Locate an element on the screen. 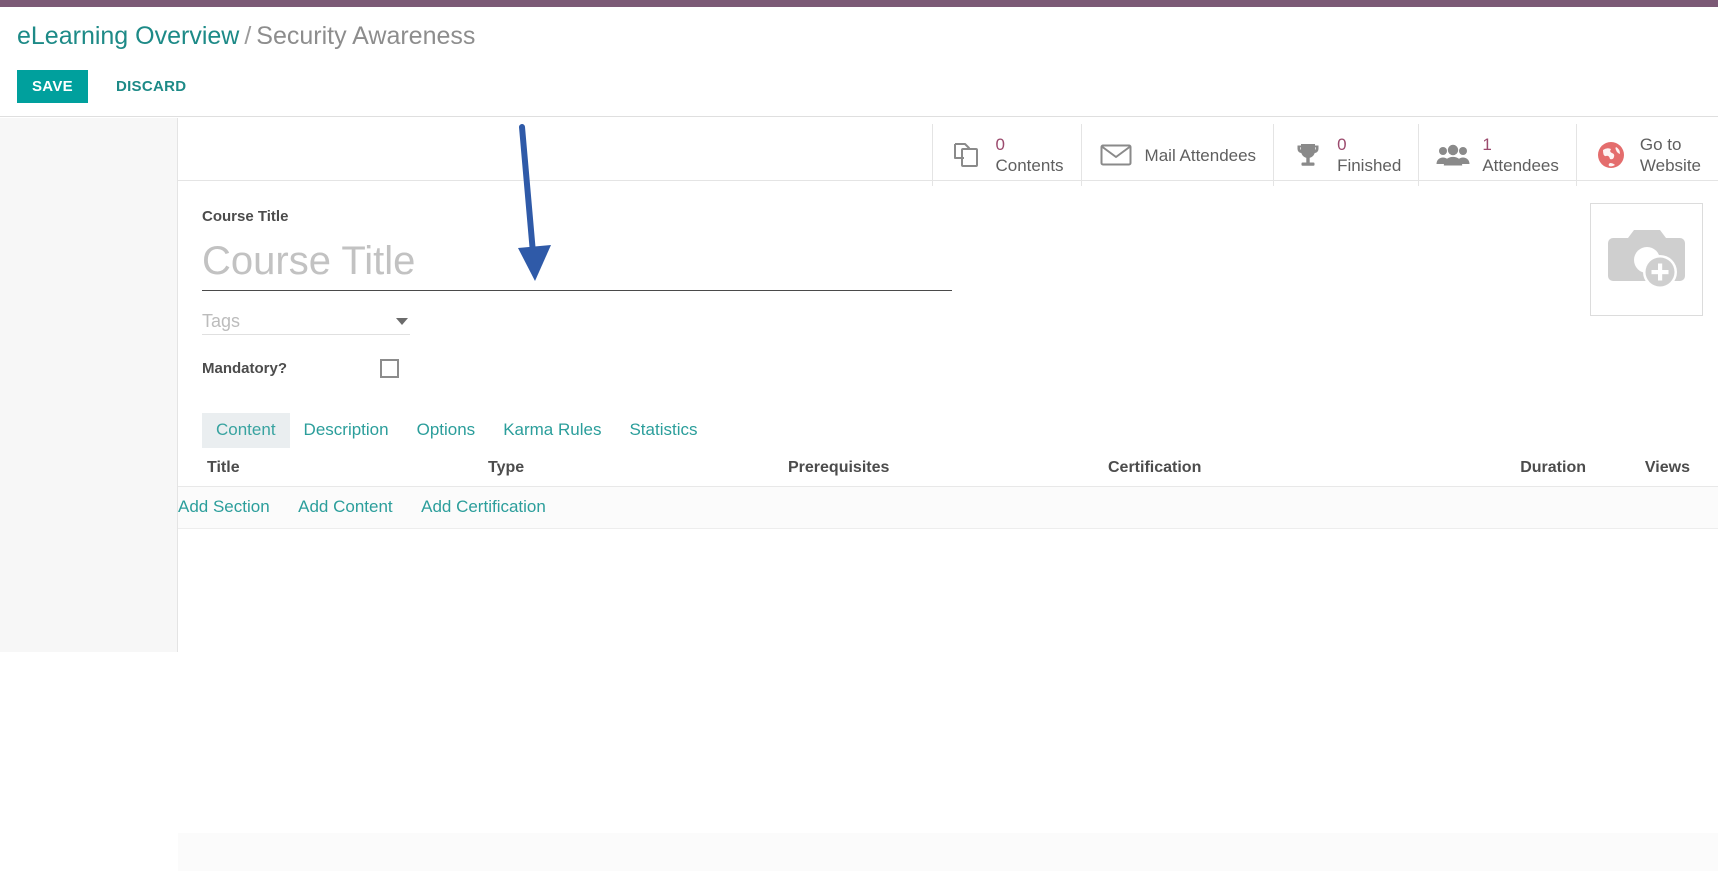 The width and height of the screenshot is (1718, 871). breadcrumb: eLearning Overview/Security Awareness is located at coordinates (246, 36).